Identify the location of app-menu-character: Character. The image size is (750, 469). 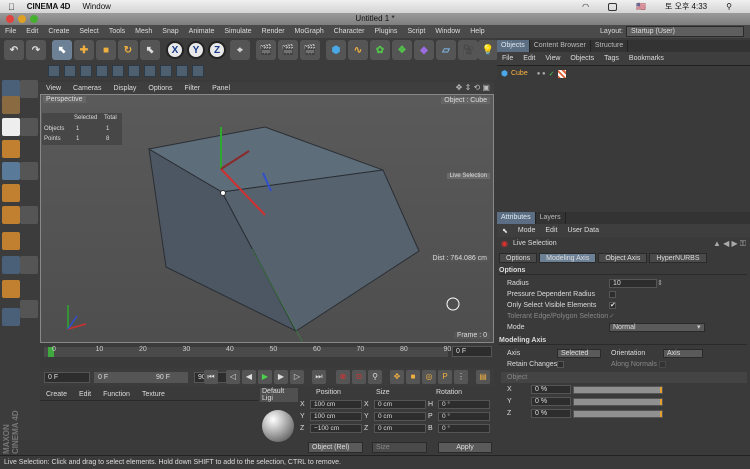
(349, 31).